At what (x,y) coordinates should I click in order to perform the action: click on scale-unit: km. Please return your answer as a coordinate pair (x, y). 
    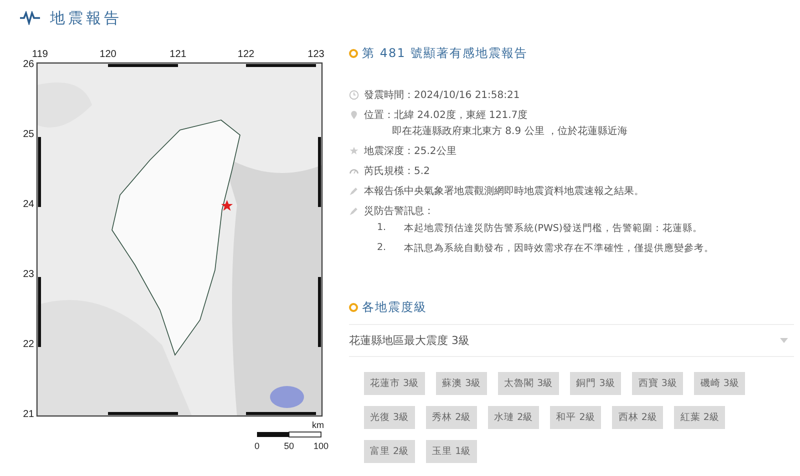
    Looking at the image, I should click on (318, 425).